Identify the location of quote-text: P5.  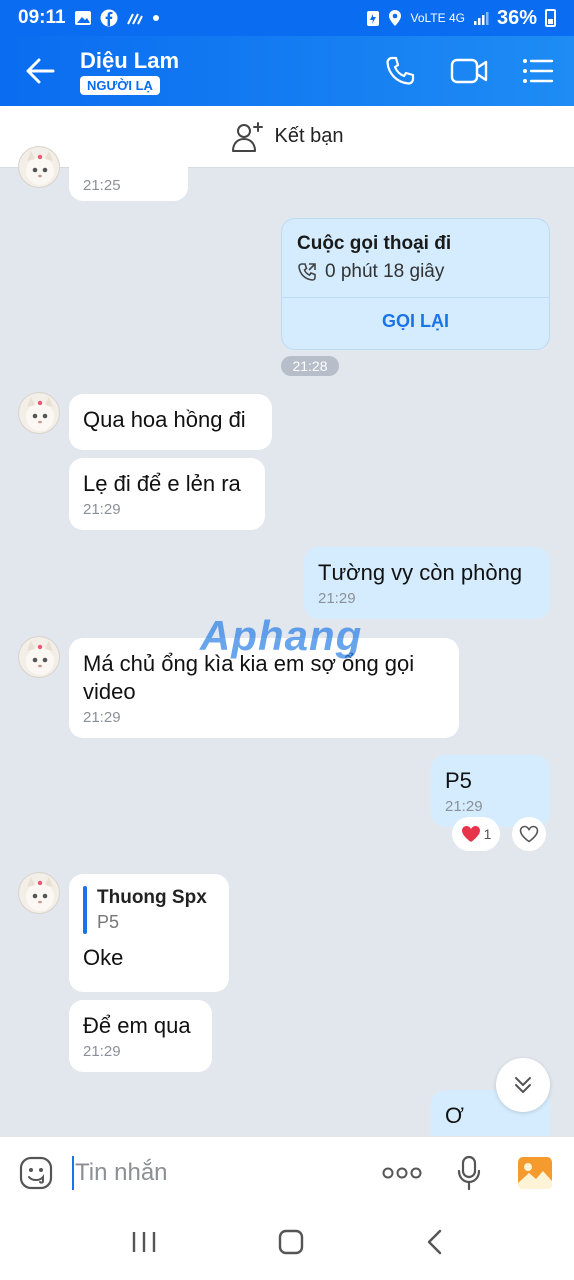
(108, 922).